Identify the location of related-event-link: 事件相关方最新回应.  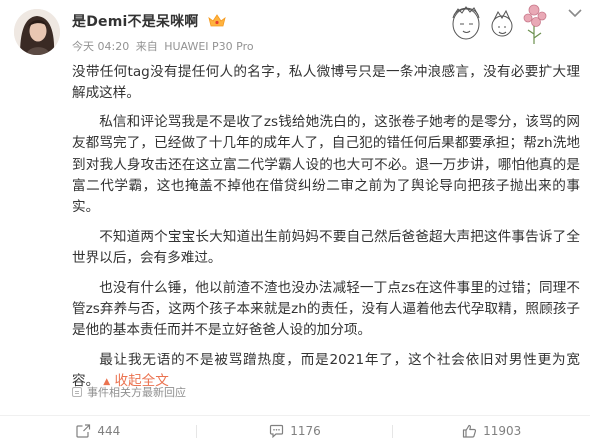
(129, 392).